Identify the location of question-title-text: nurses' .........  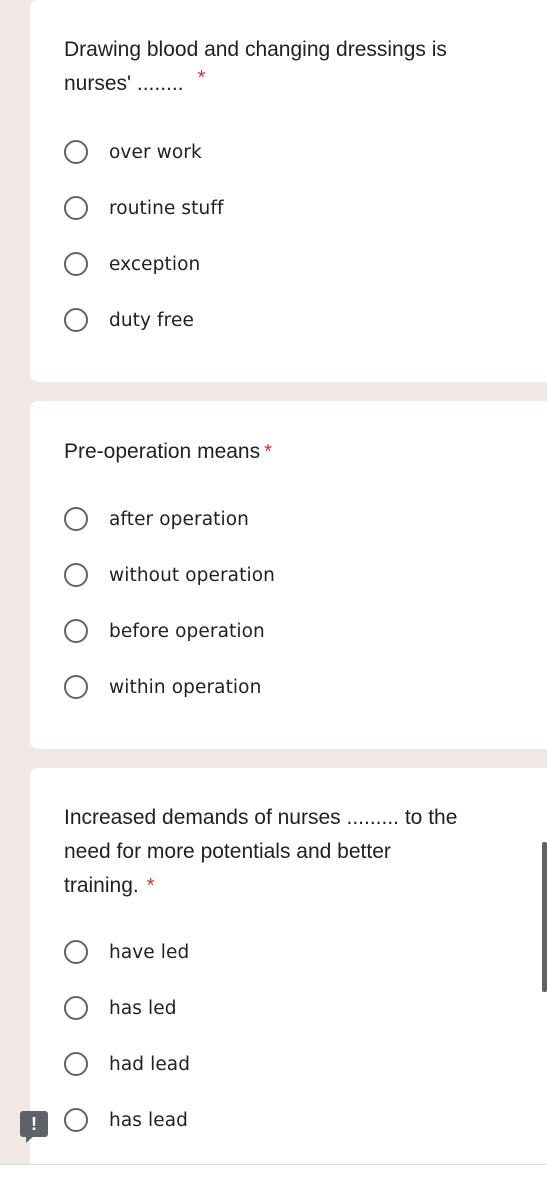
(124, 83).